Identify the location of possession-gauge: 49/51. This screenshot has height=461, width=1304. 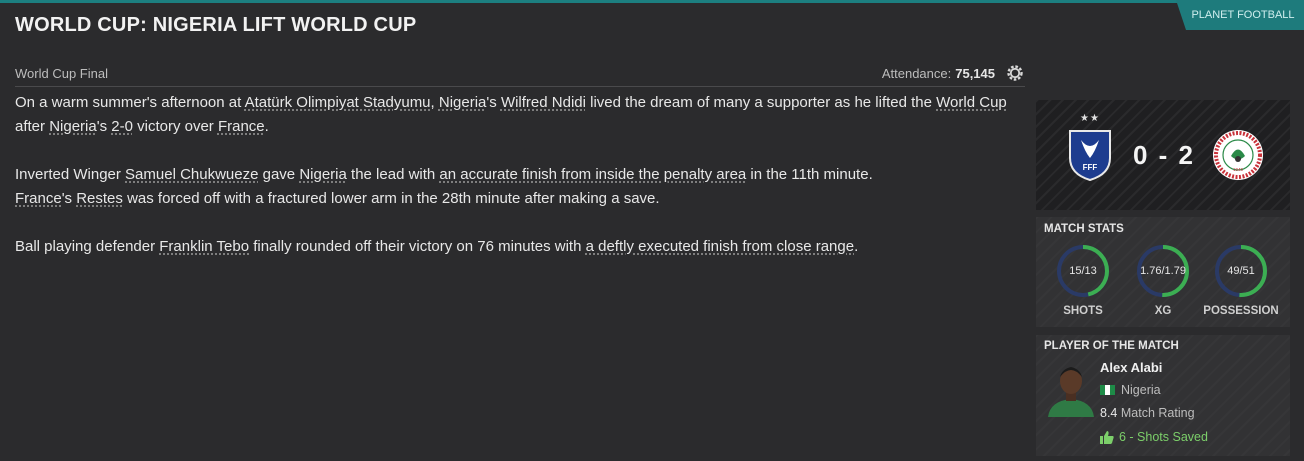
(1241, 271).